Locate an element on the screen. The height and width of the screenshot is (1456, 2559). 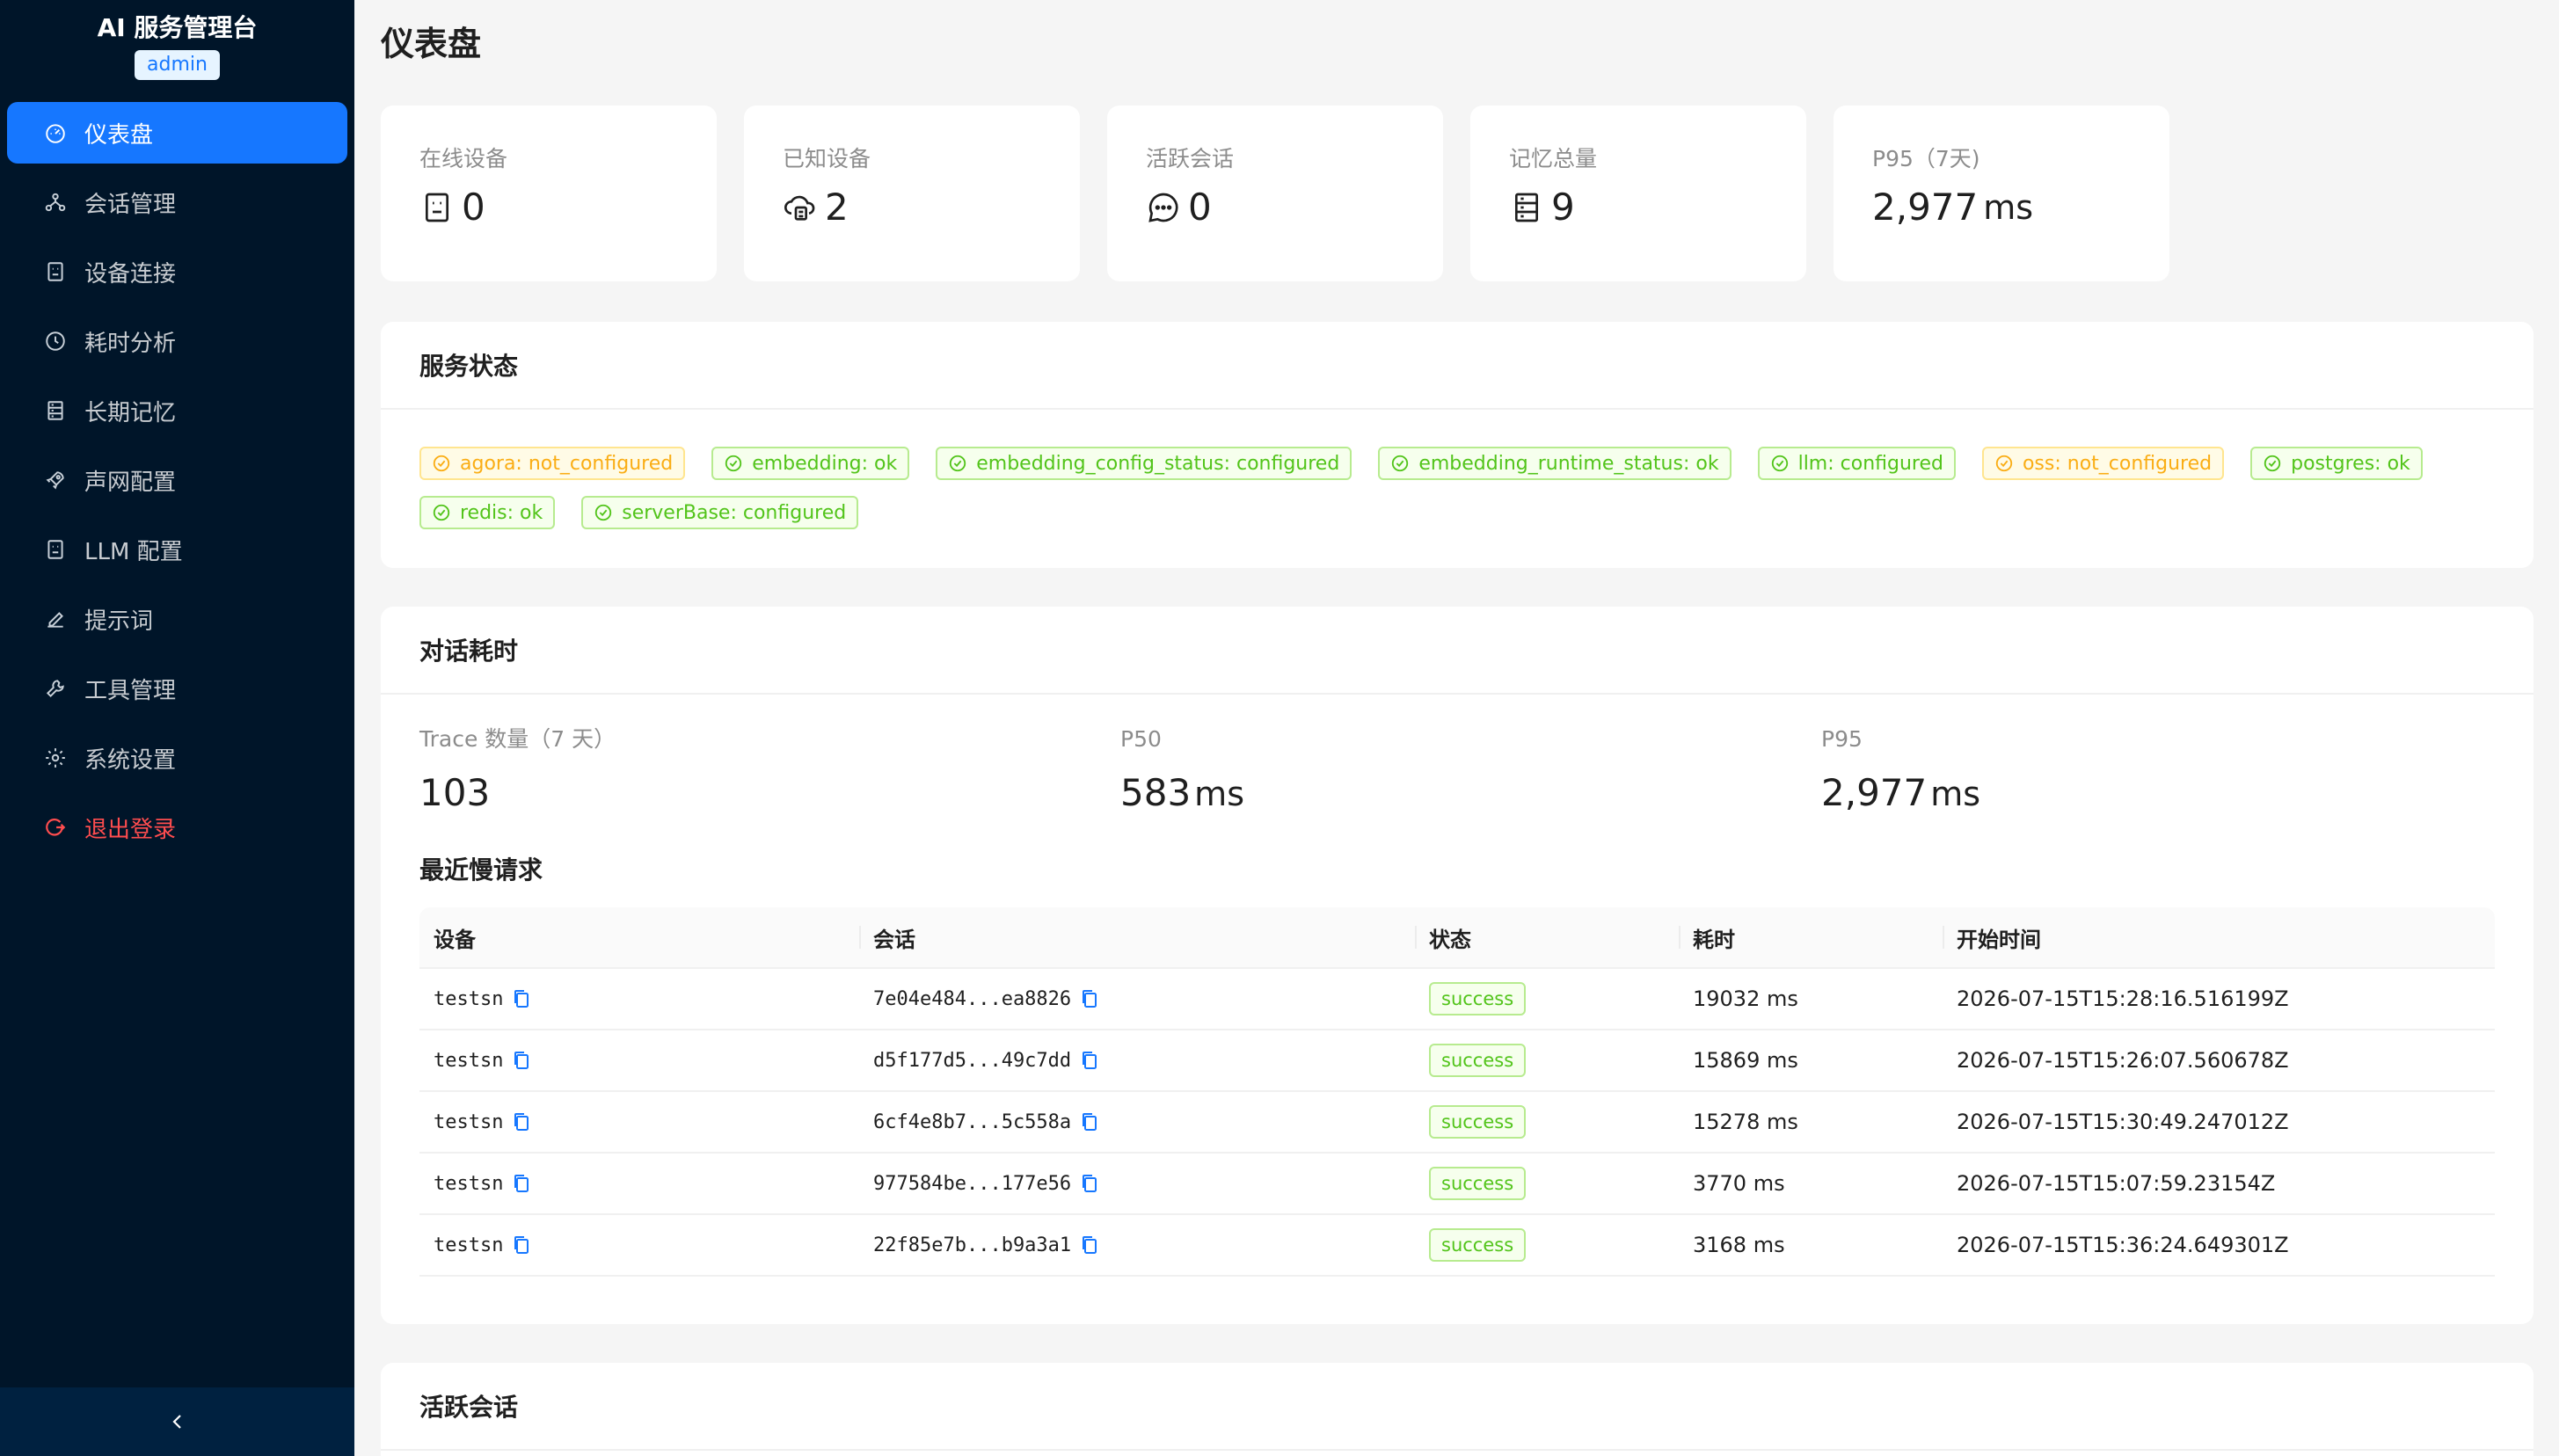
stat-label: 在线设备 is located at coordinates (463, 158).